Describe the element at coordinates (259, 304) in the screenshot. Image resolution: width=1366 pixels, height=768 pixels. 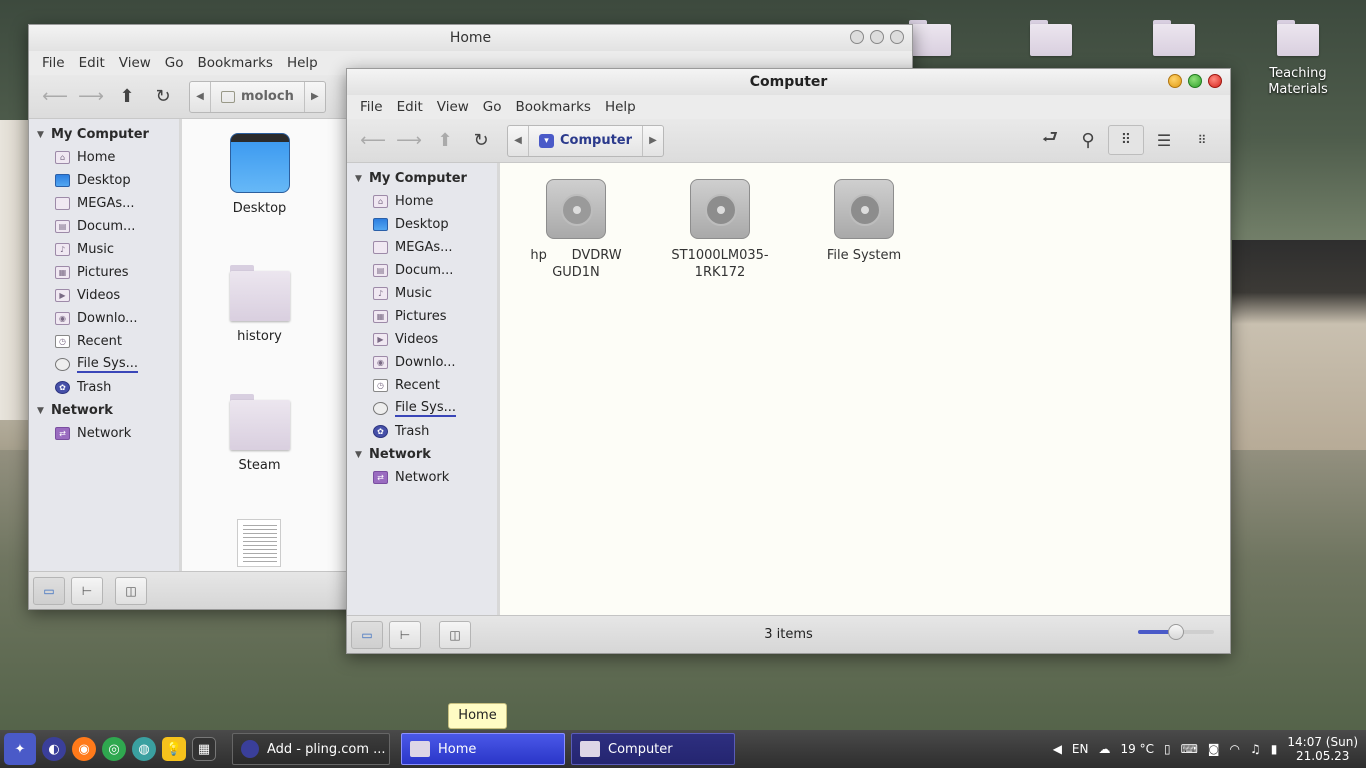
I see `file-item-history: history` at that location.